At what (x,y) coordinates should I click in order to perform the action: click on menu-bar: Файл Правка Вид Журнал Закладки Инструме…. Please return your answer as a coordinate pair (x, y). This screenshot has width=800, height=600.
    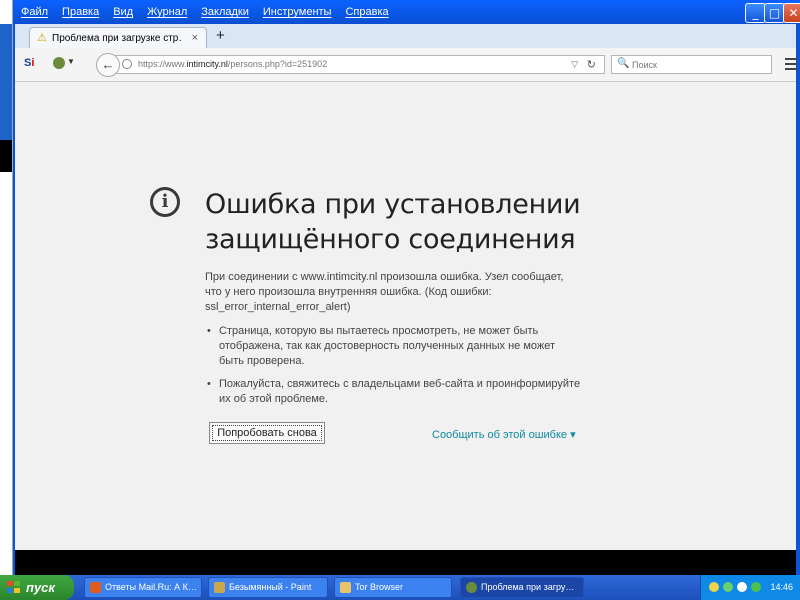
    Looking at the image, I should click on (405, 12).